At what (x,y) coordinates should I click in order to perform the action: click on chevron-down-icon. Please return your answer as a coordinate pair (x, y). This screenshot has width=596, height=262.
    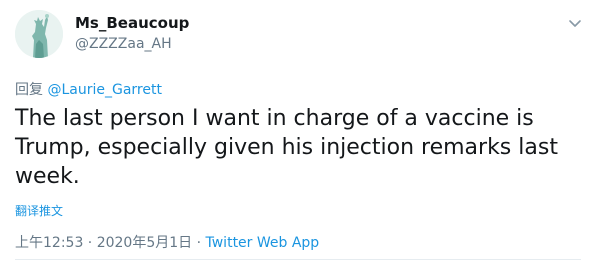
    Looking at the image, I should click on (575, 23).